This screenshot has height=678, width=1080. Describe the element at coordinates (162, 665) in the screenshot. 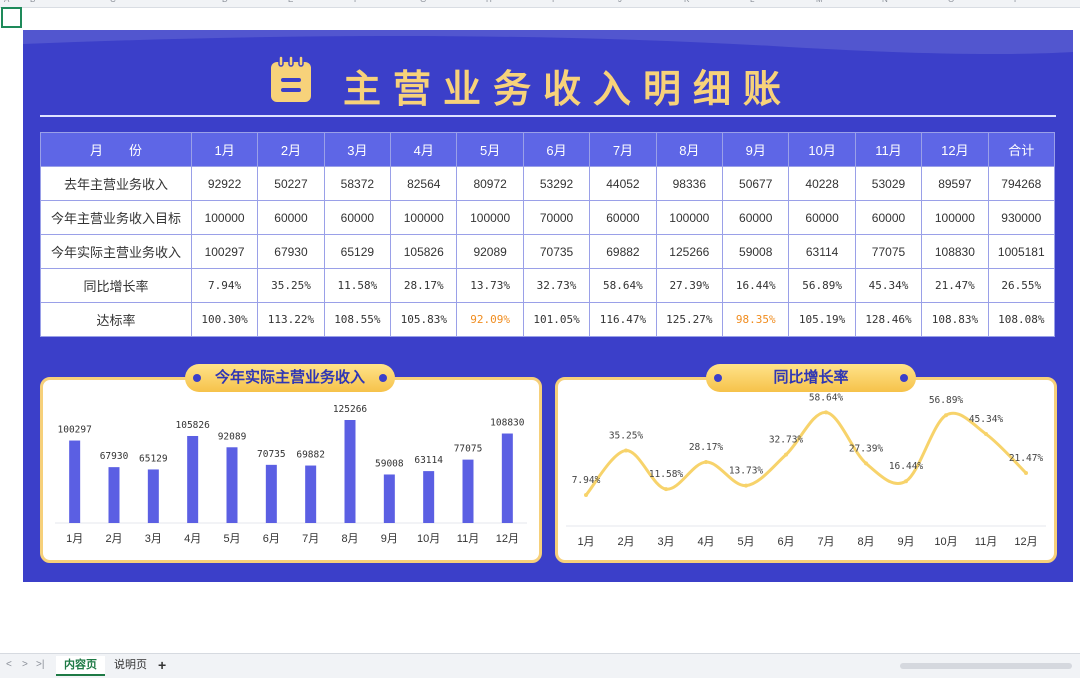

I see `add-sheet-button: +` at that location.